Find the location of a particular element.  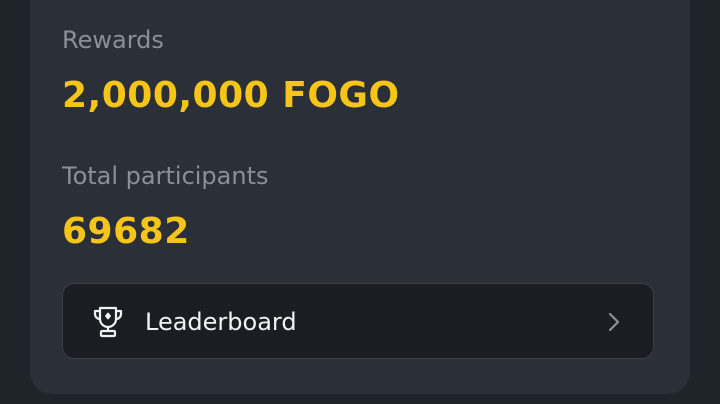

rewards-label: Rewards is located at coordinates (113, 40).